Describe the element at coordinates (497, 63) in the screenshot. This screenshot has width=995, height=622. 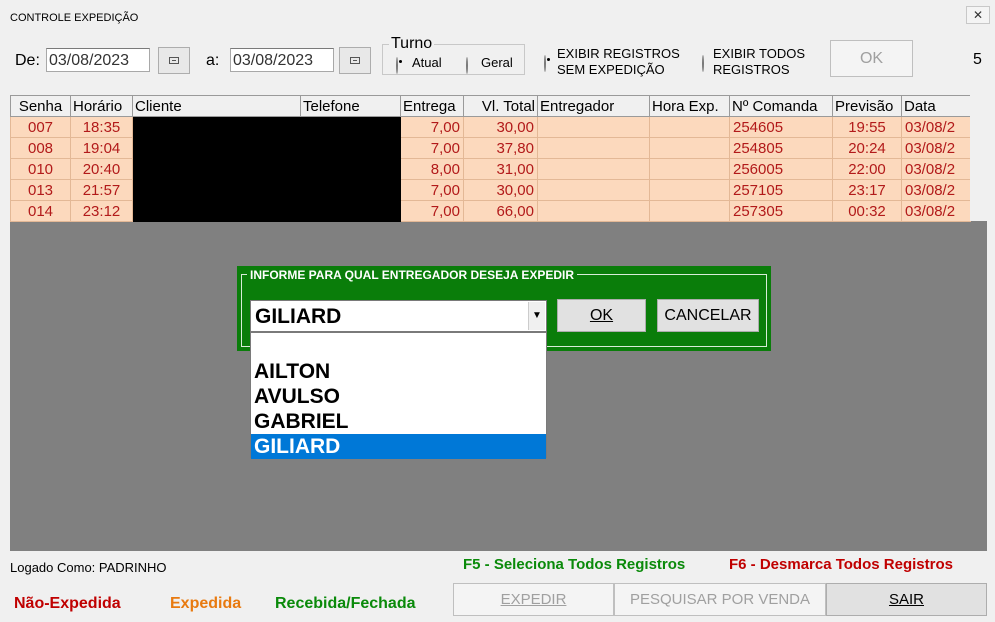
I see `turno-geral-label: Geral` at that location.